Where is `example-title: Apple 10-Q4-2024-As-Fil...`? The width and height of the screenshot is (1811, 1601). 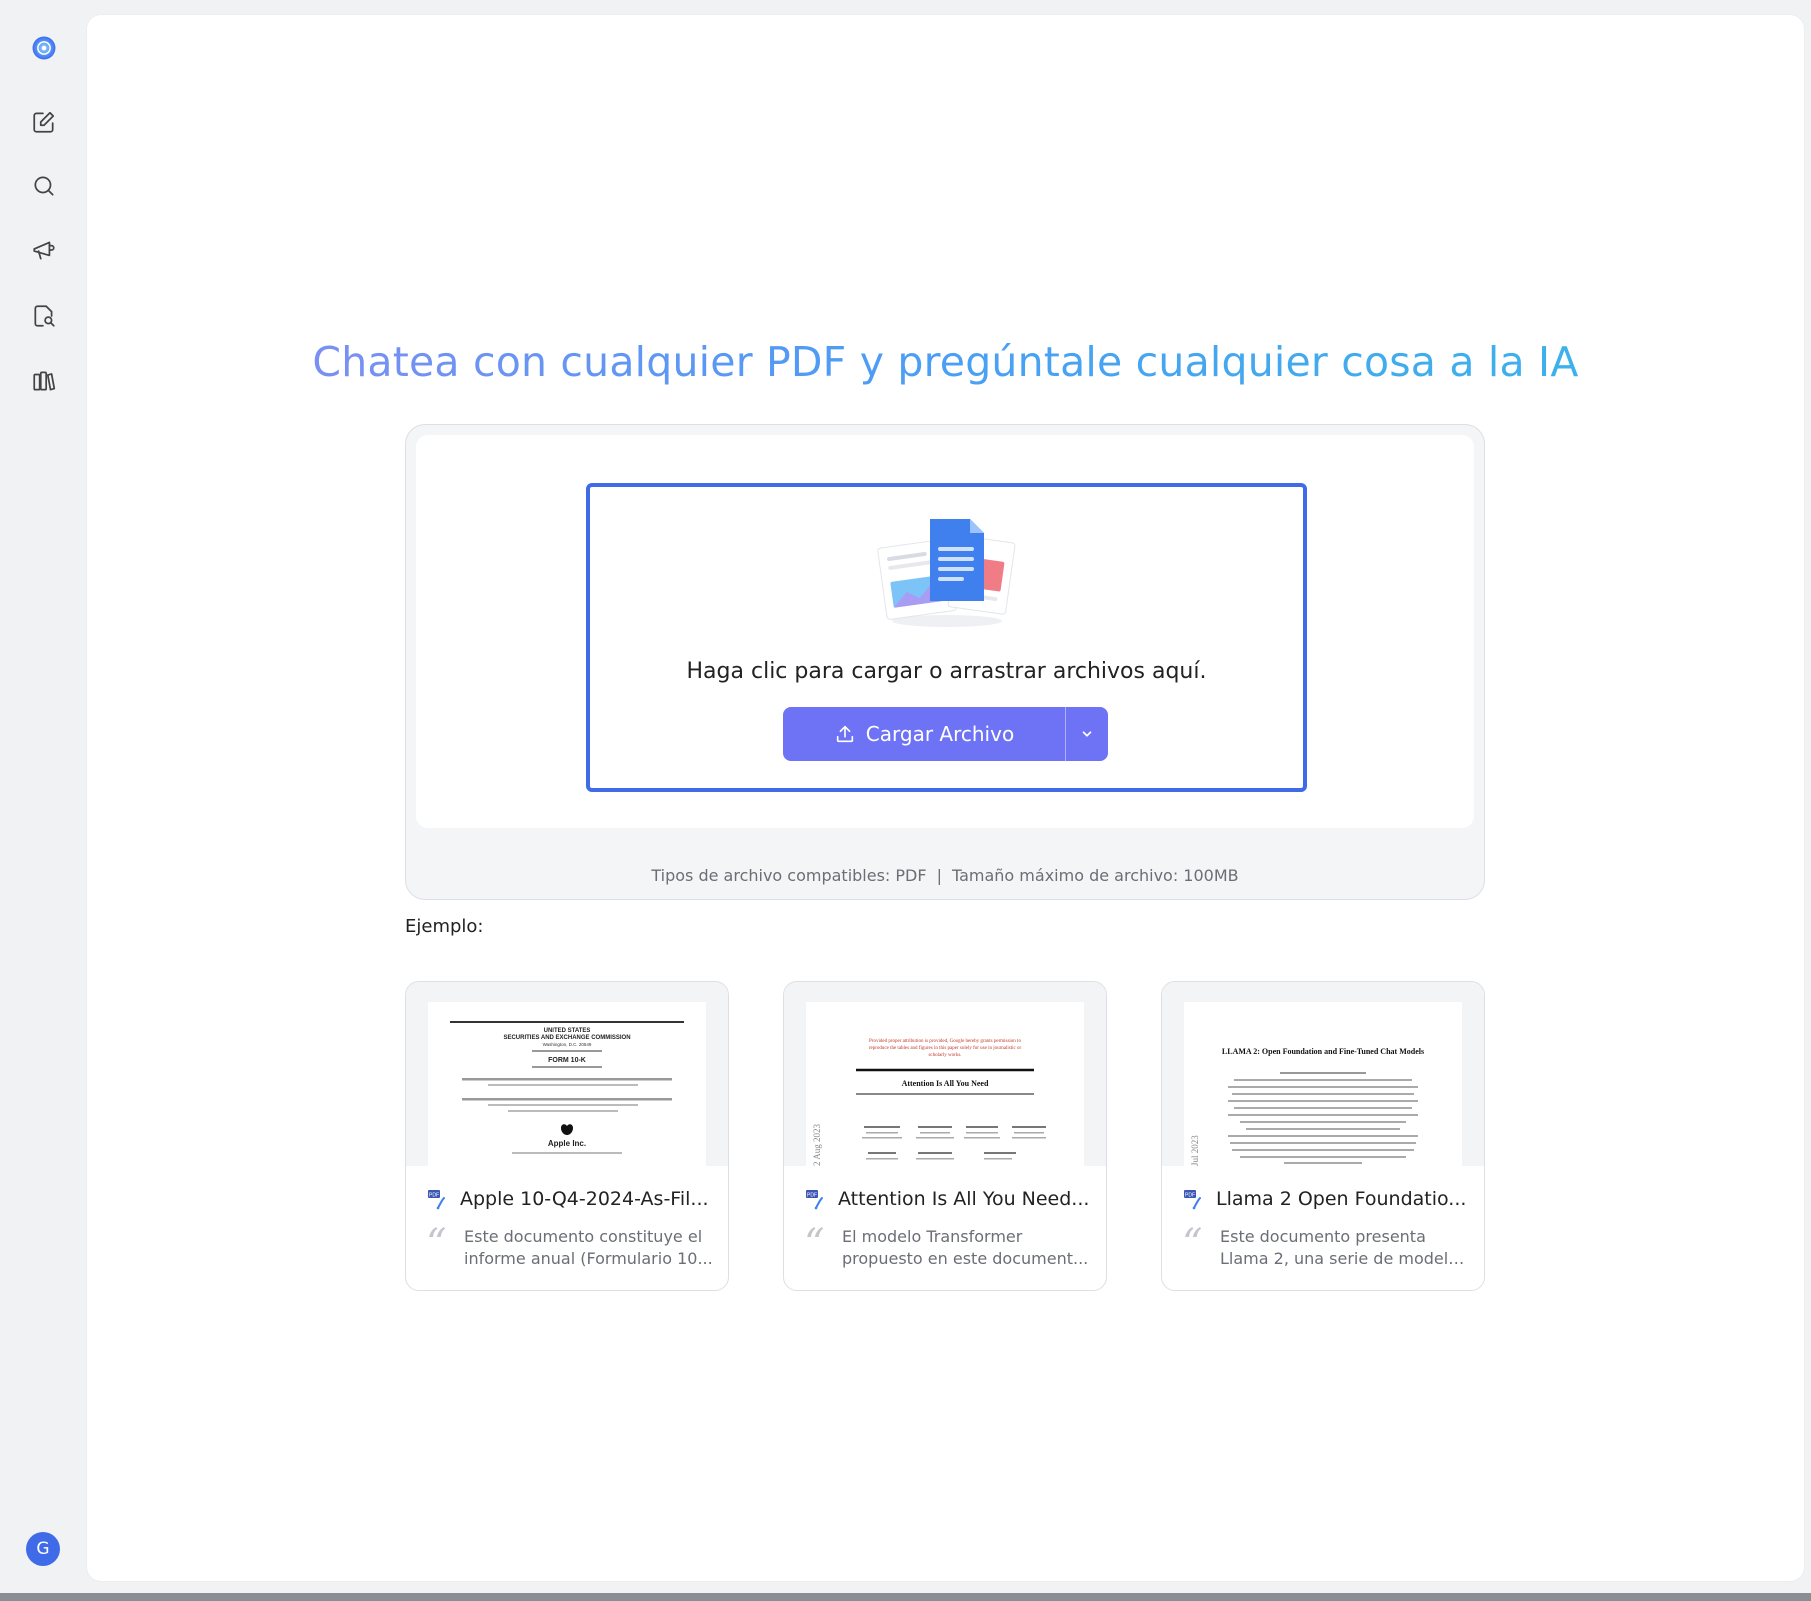
example-title: Apple 10-Q4-2024-As-Fil... is located at coordinates (584, 1199).